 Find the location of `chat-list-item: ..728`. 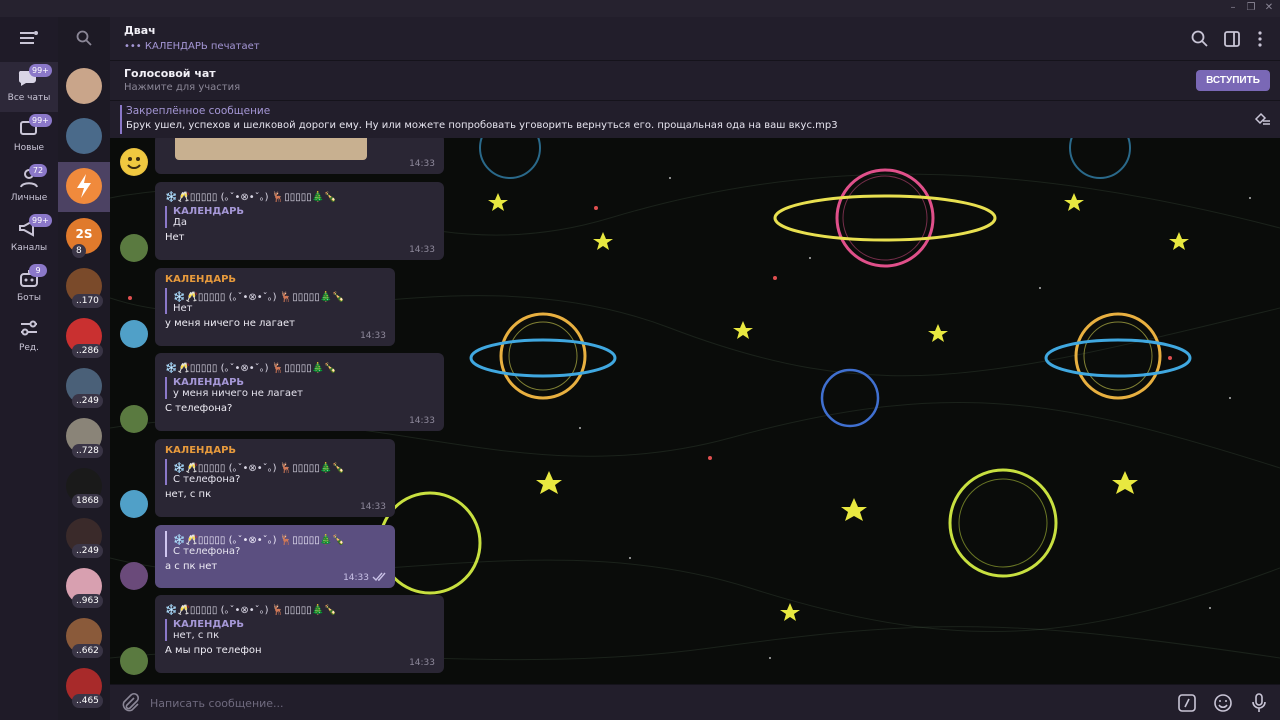

chat-list-item: ..728 is located at coordinates (84, 437).